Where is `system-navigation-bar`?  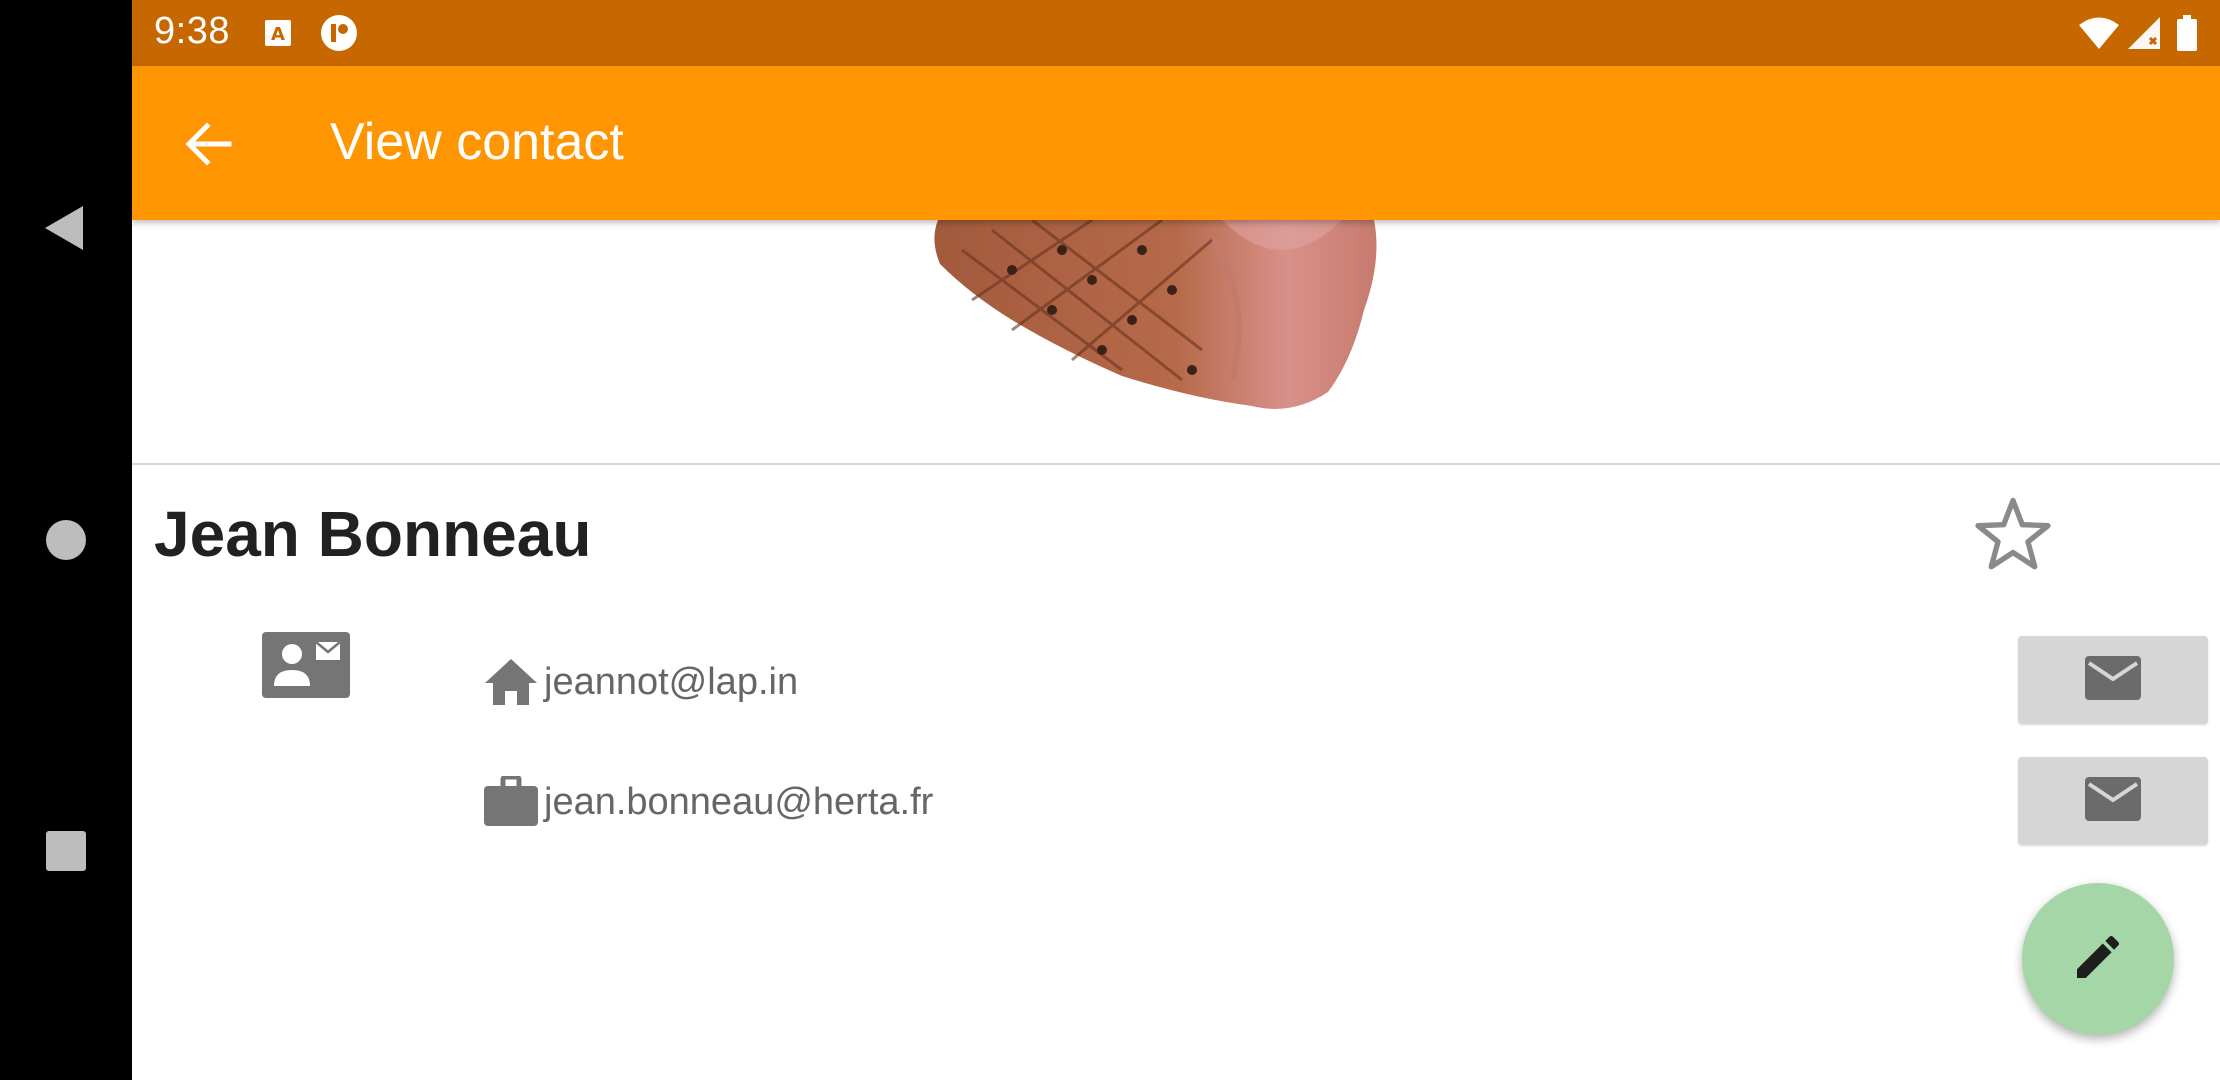
system-navigation-bar is located at coordinates (66, 540).